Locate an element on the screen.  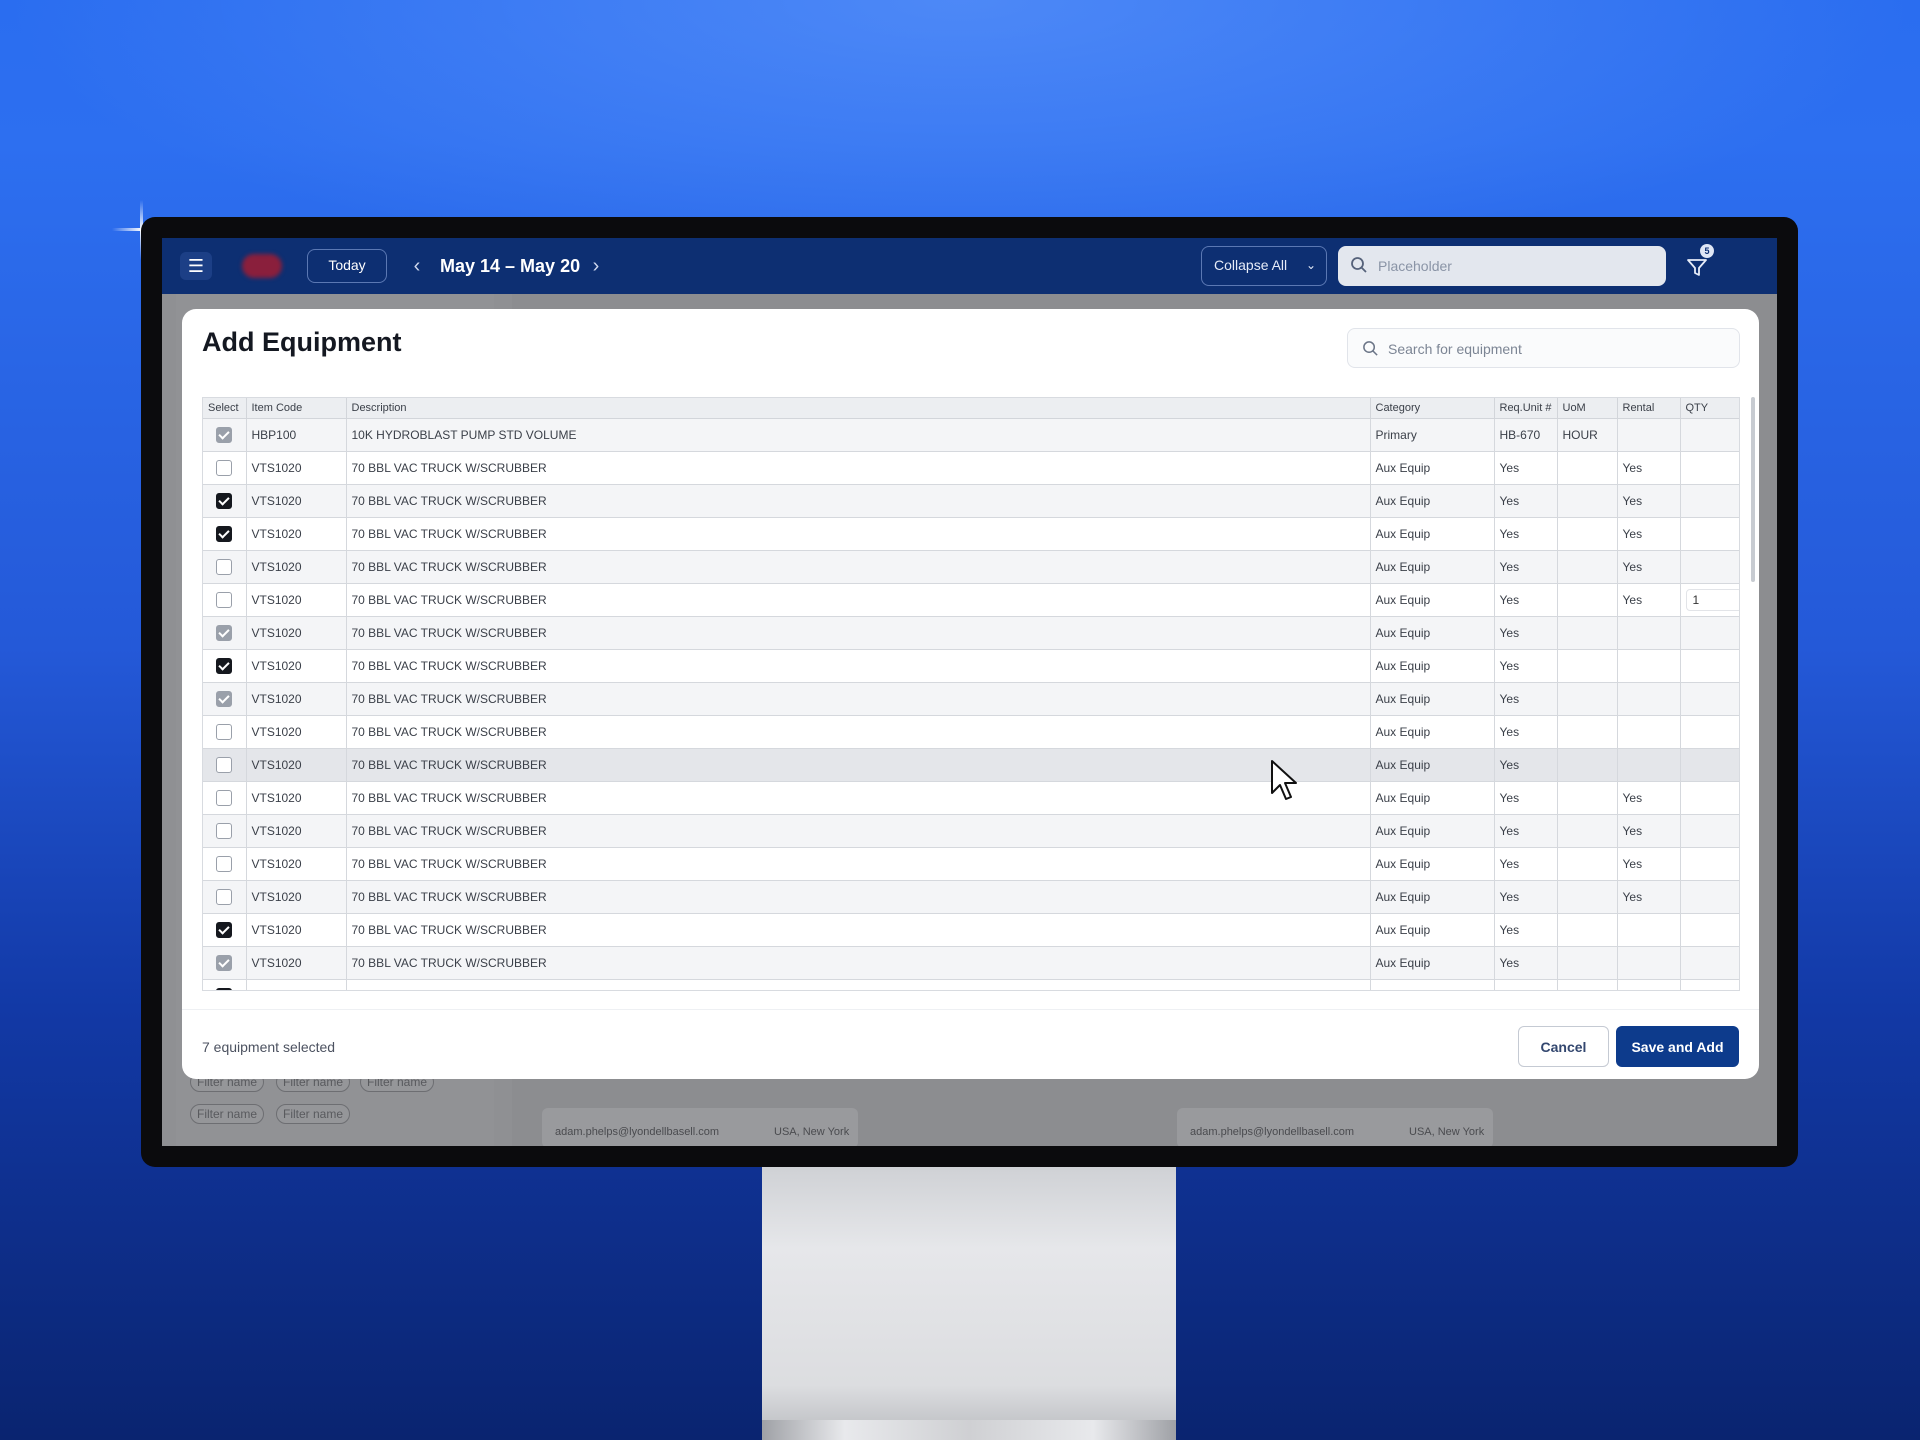
header-search-input is located at coordinates (1513, 266).